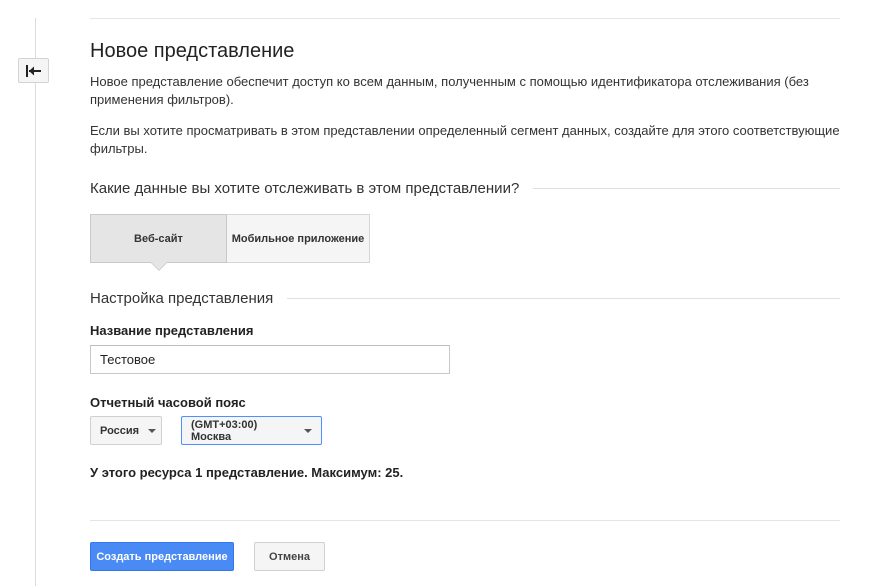 This screenshot has height=586, width=882. I want to click on back-arrow-icon, so click(33, 71).